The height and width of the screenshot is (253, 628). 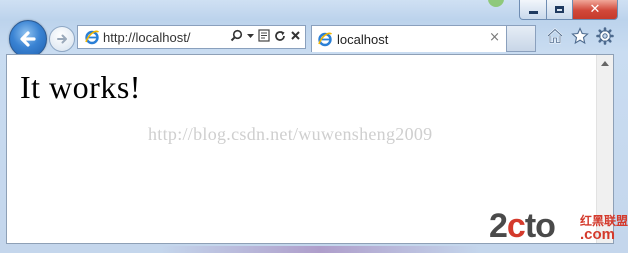 I want to click on ie-page-icon, so click(x=92, y=37).